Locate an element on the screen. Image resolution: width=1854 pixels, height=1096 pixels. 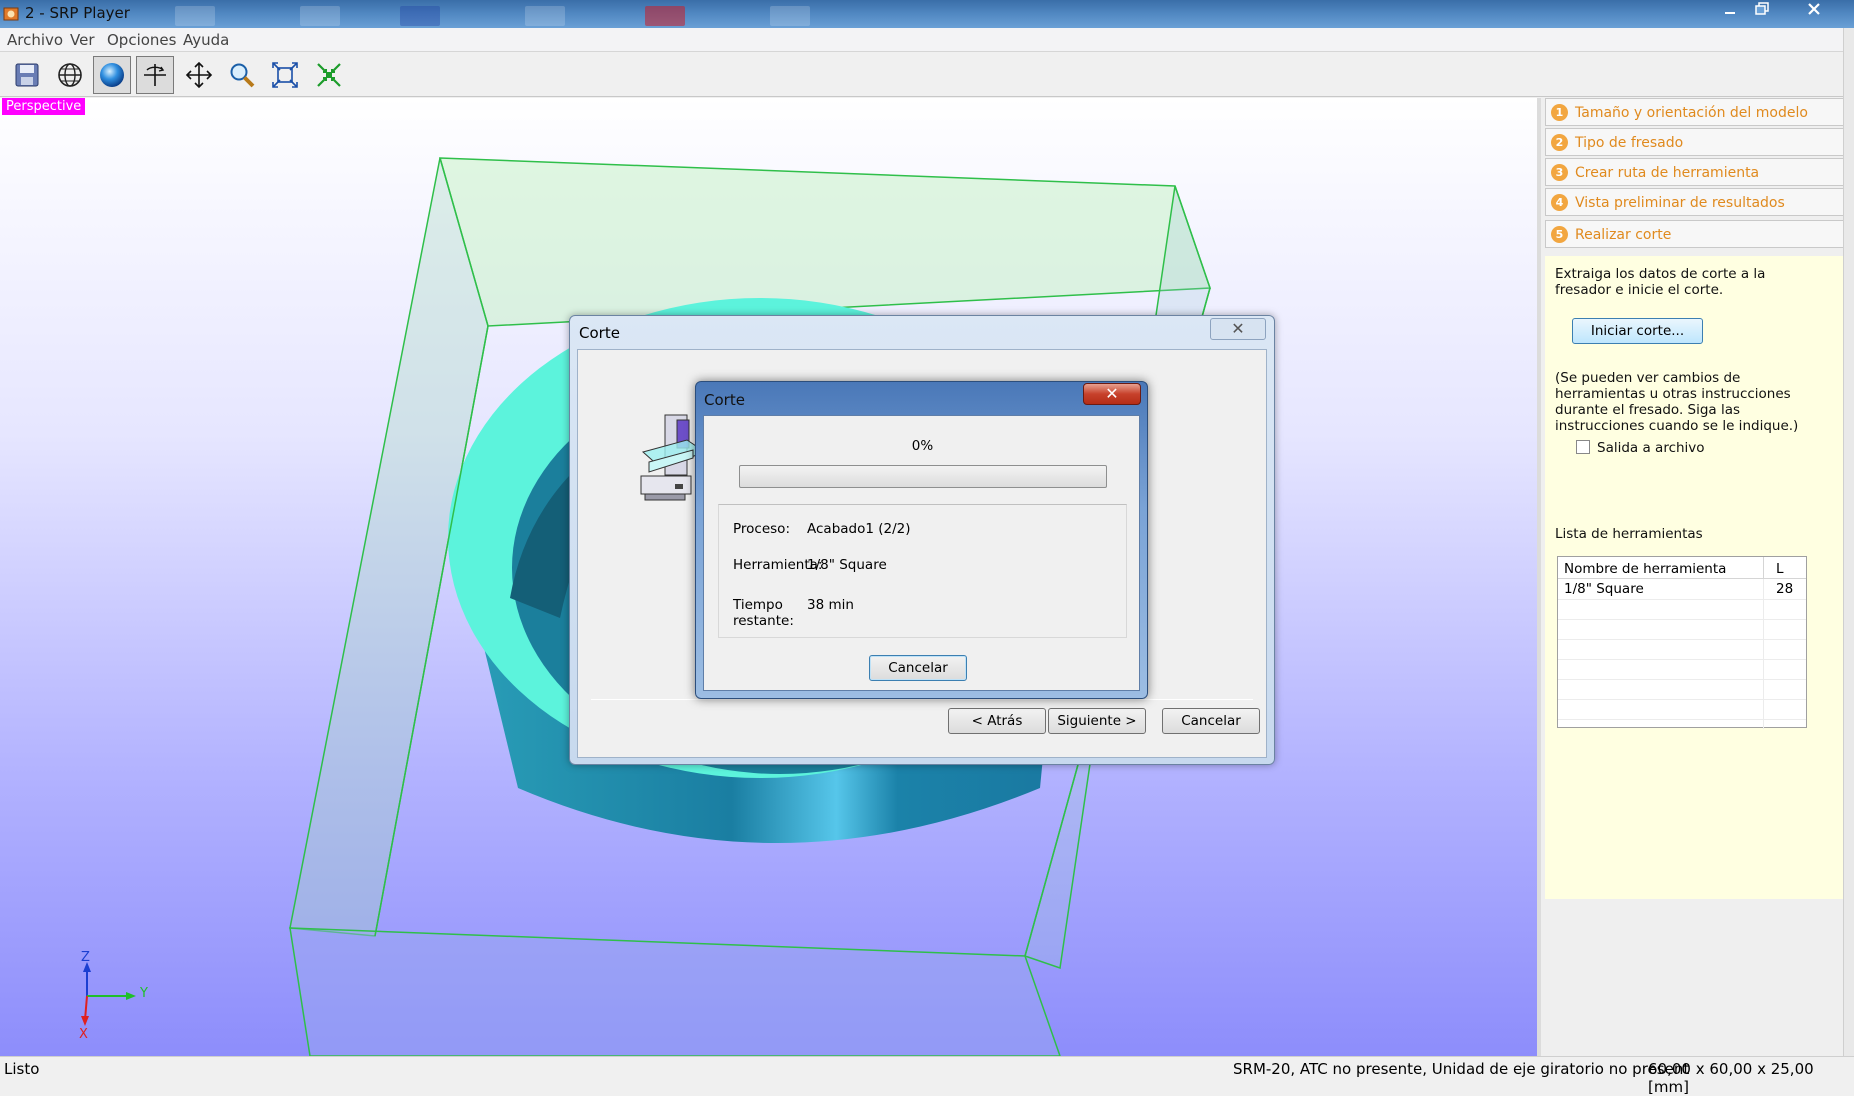
step-number-badge: 5 is located at coordinates (1559, 234).